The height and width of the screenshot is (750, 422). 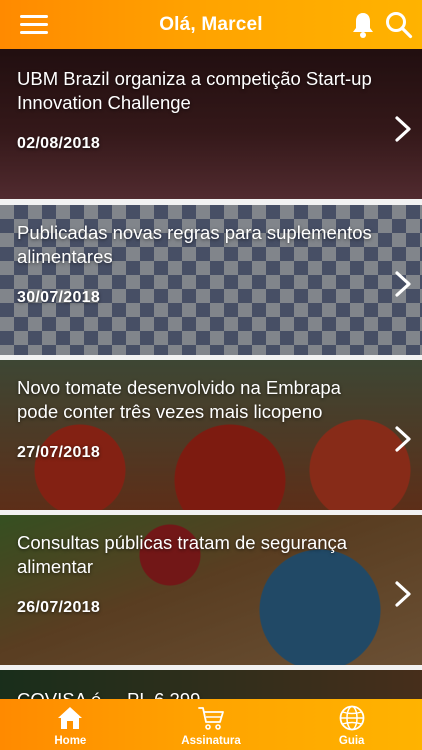 I want to click on news-date: 27/07/2018, so click(x=59, y=452).